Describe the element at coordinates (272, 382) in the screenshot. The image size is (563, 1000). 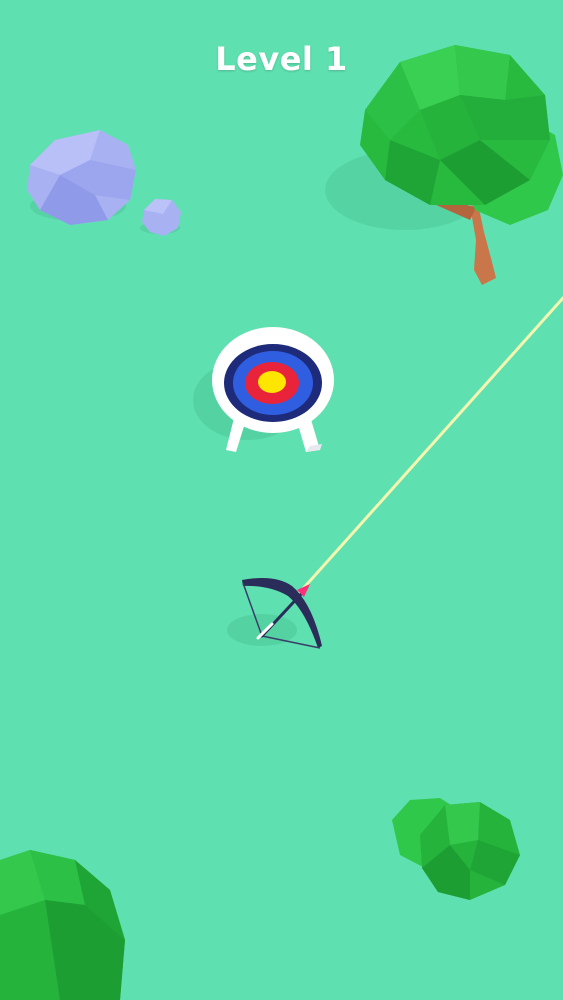
I see `target-bullseye` at that location.